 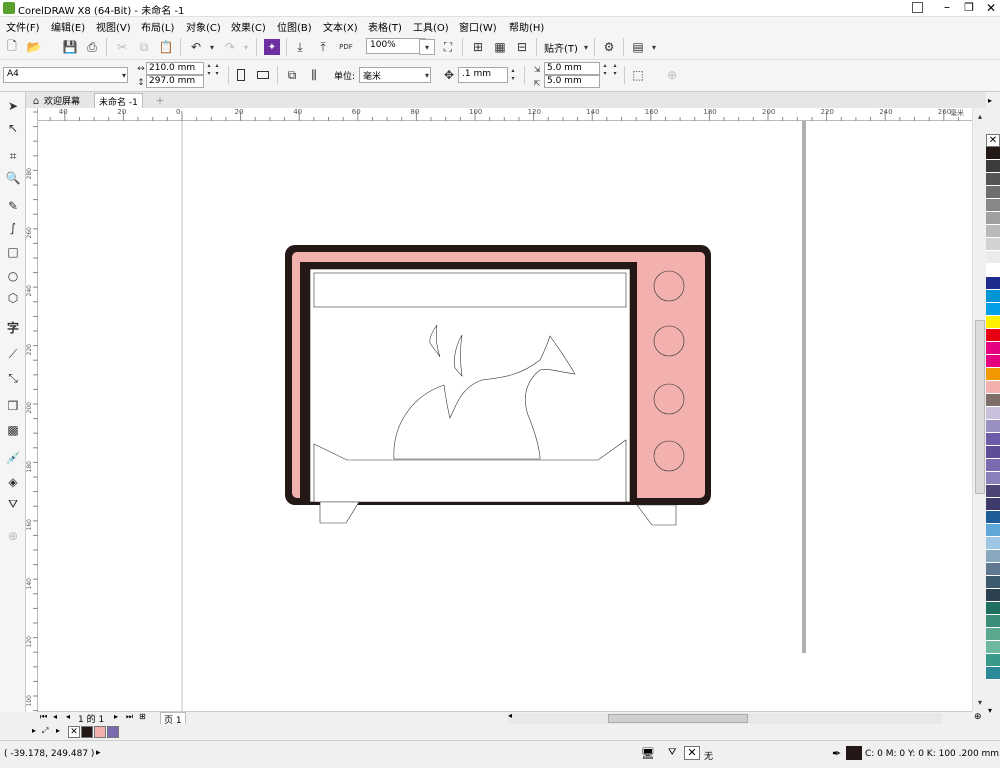 I want to click on nudge-distance-field: .1 mm, so click(x=483, y=75).